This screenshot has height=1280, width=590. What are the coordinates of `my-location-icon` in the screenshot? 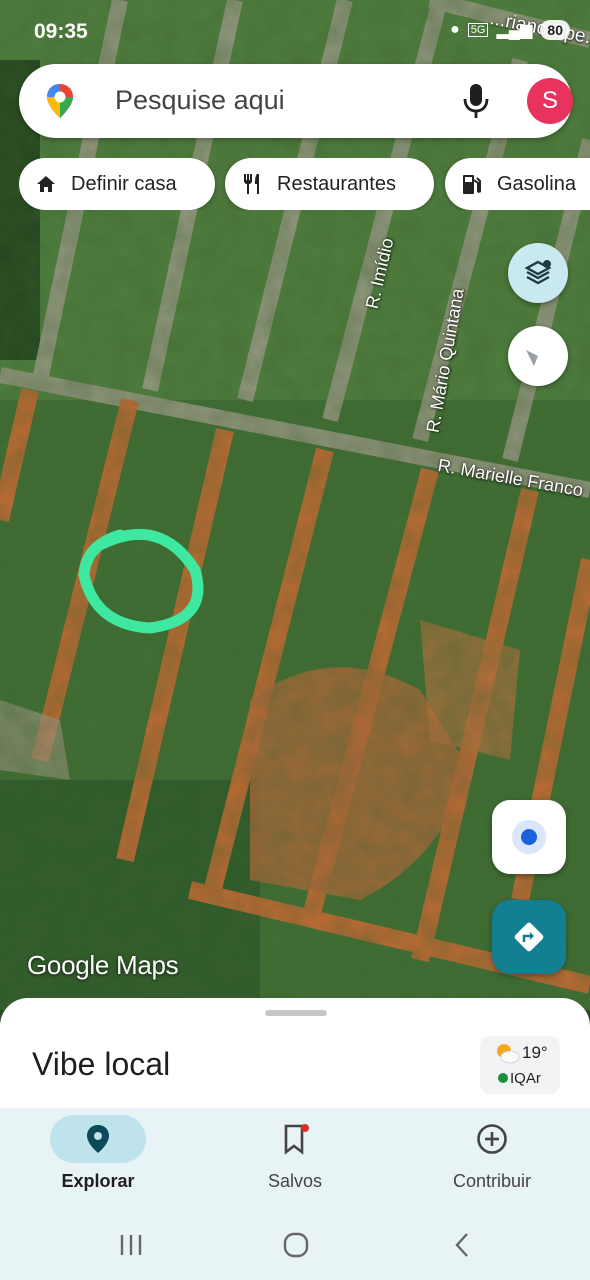 It's located at (529, 837).